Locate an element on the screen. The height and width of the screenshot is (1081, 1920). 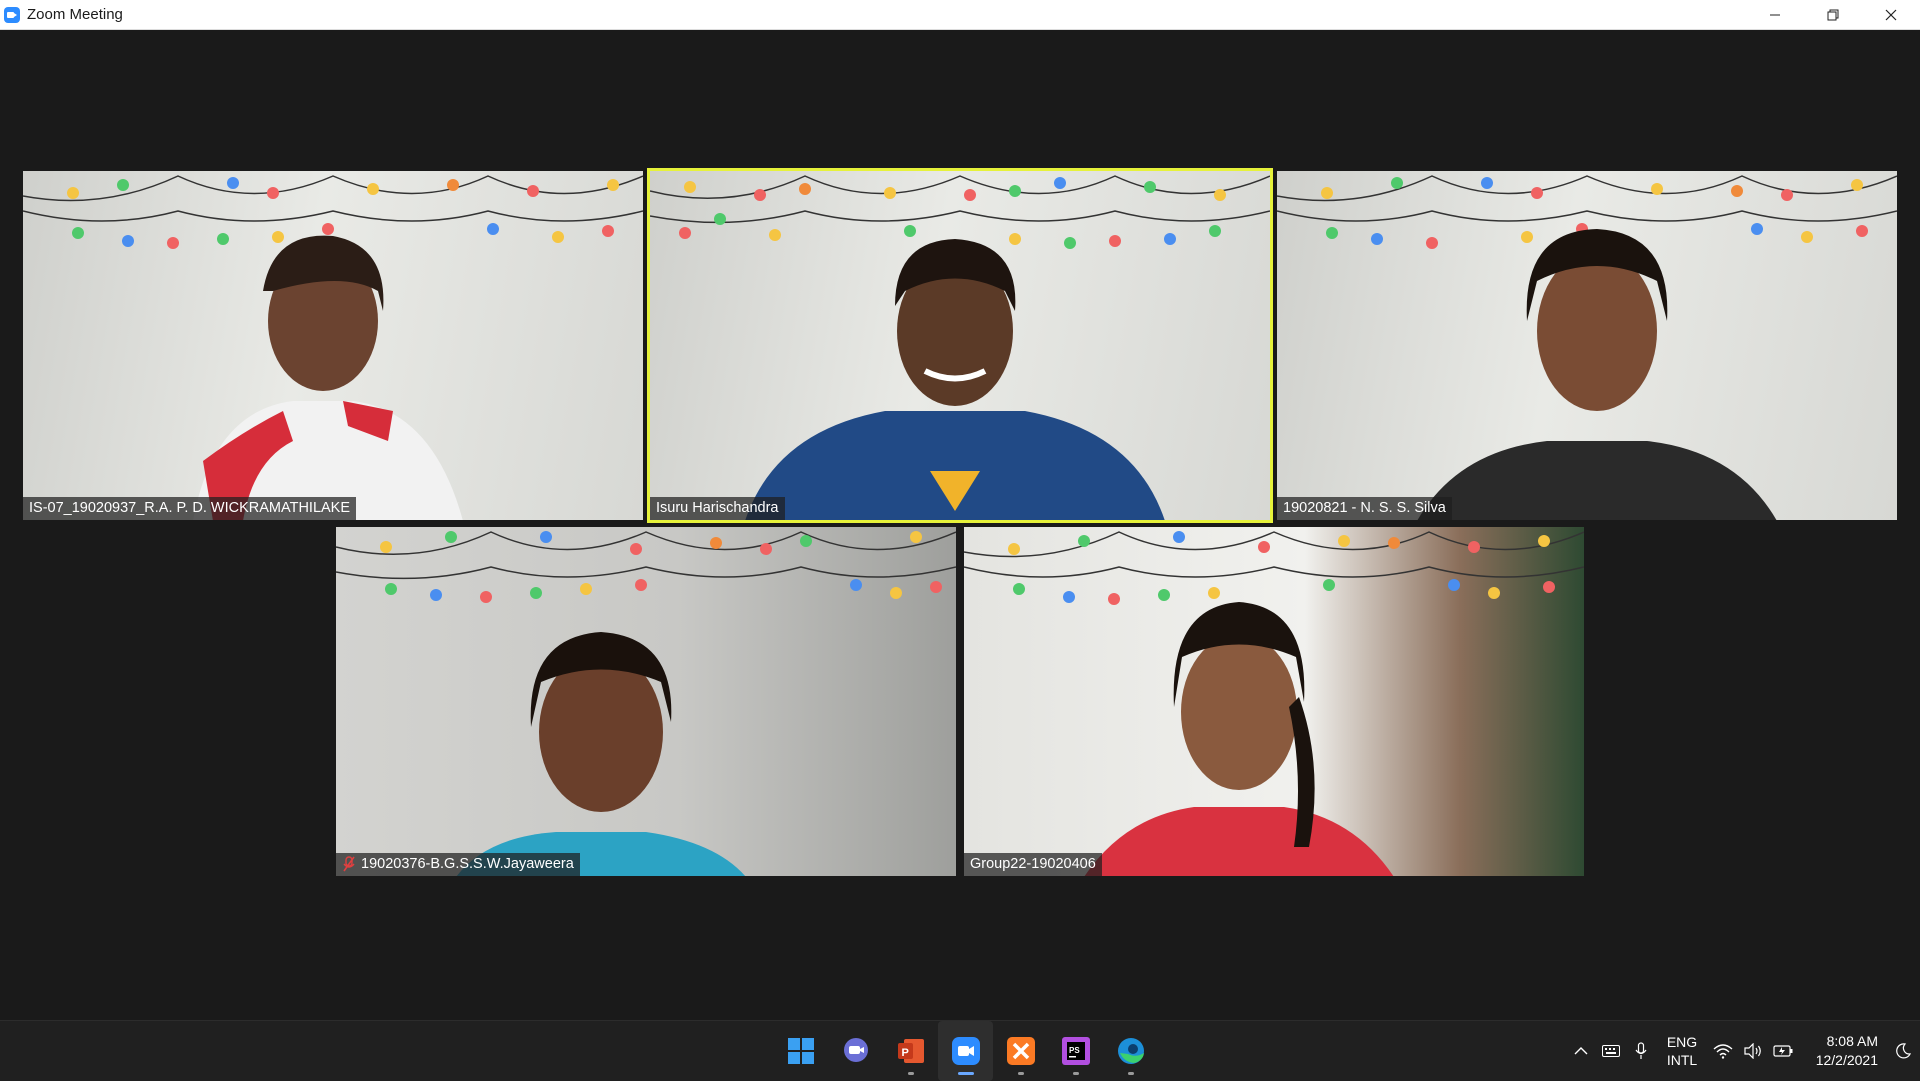
clock-time: 8:08 AM is located at coordinates (1852, 1041).